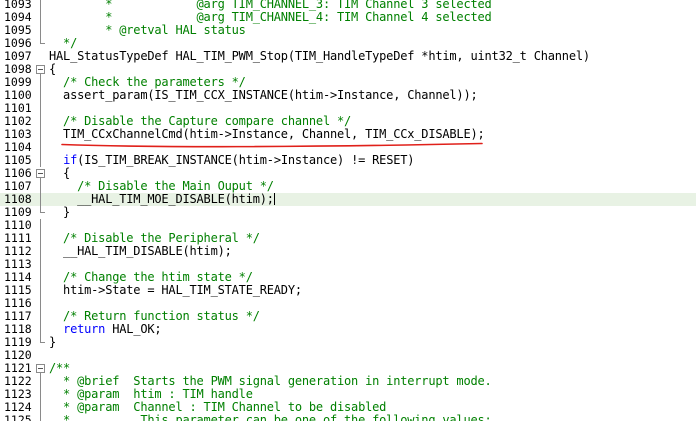 The width and height of the screenshot is (696, 421). Describe the element at coordinates (70, 160) in the screenshot. I see `keyword-token: if` at that location.